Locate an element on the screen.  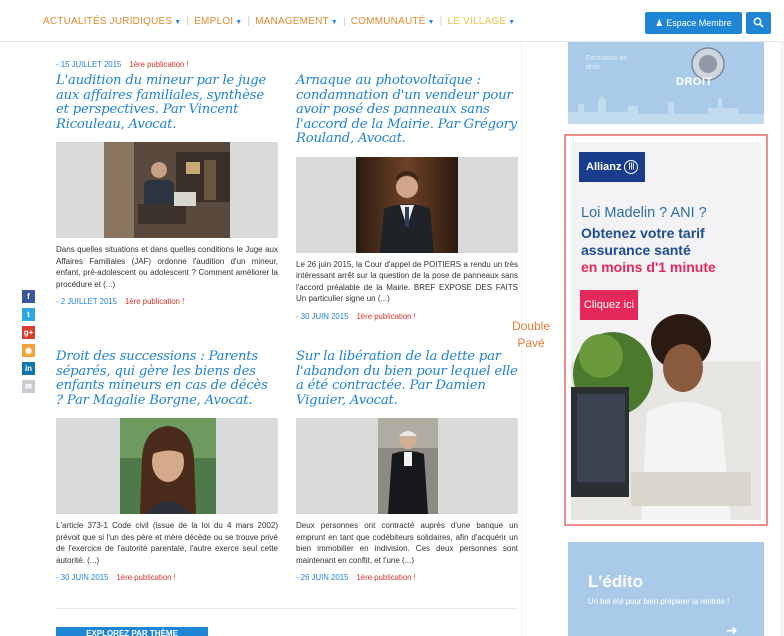
section-divider is located at coordinates (287, 608).